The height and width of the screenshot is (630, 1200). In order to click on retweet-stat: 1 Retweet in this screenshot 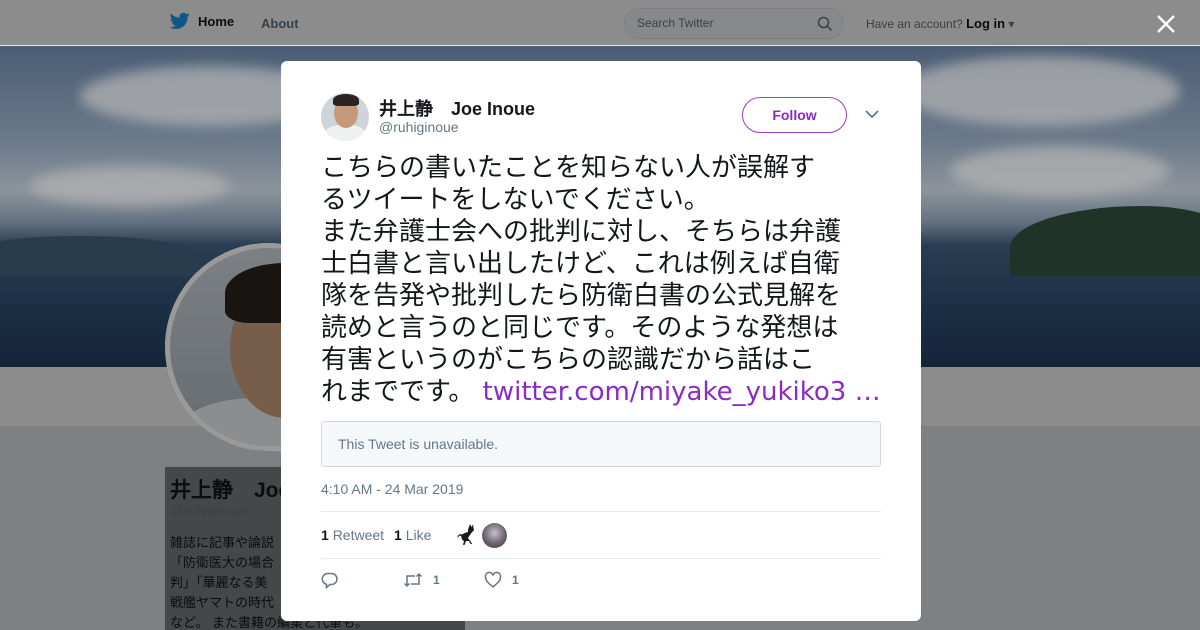, I will do `click(352, 535)`.